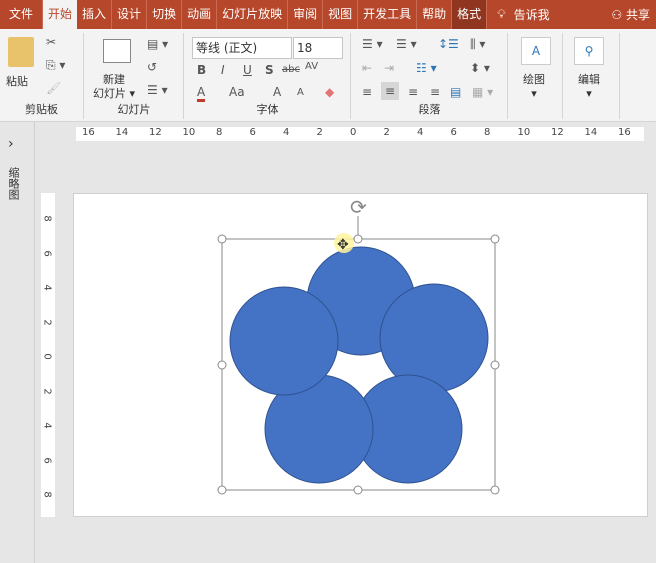 The height and width of the screenshot is (563, 656). What do you see at coordinates (358, 207) in the screenshot?
I see `rotate-handle-icon: ⟳` at bounding box center [358, 207].